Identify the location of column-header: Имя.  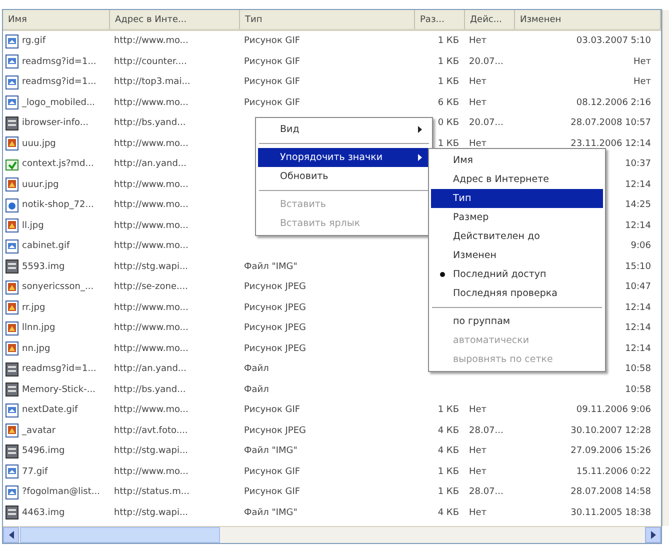
(56, 19).